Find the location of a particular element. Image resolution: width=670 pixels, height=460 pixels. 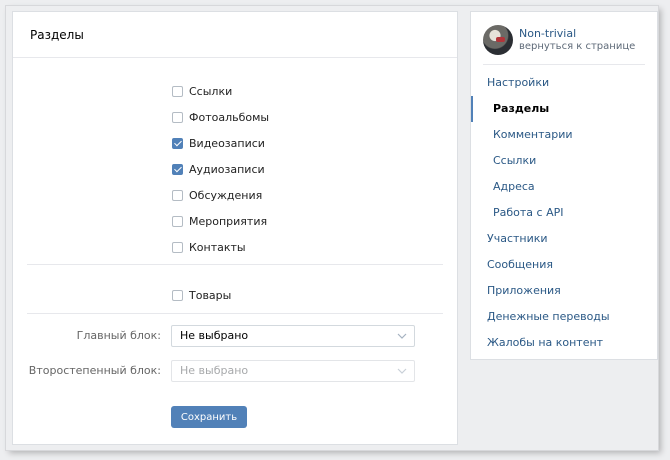

checkbox-contacts: Контакты is located at coordinates (220, 247).